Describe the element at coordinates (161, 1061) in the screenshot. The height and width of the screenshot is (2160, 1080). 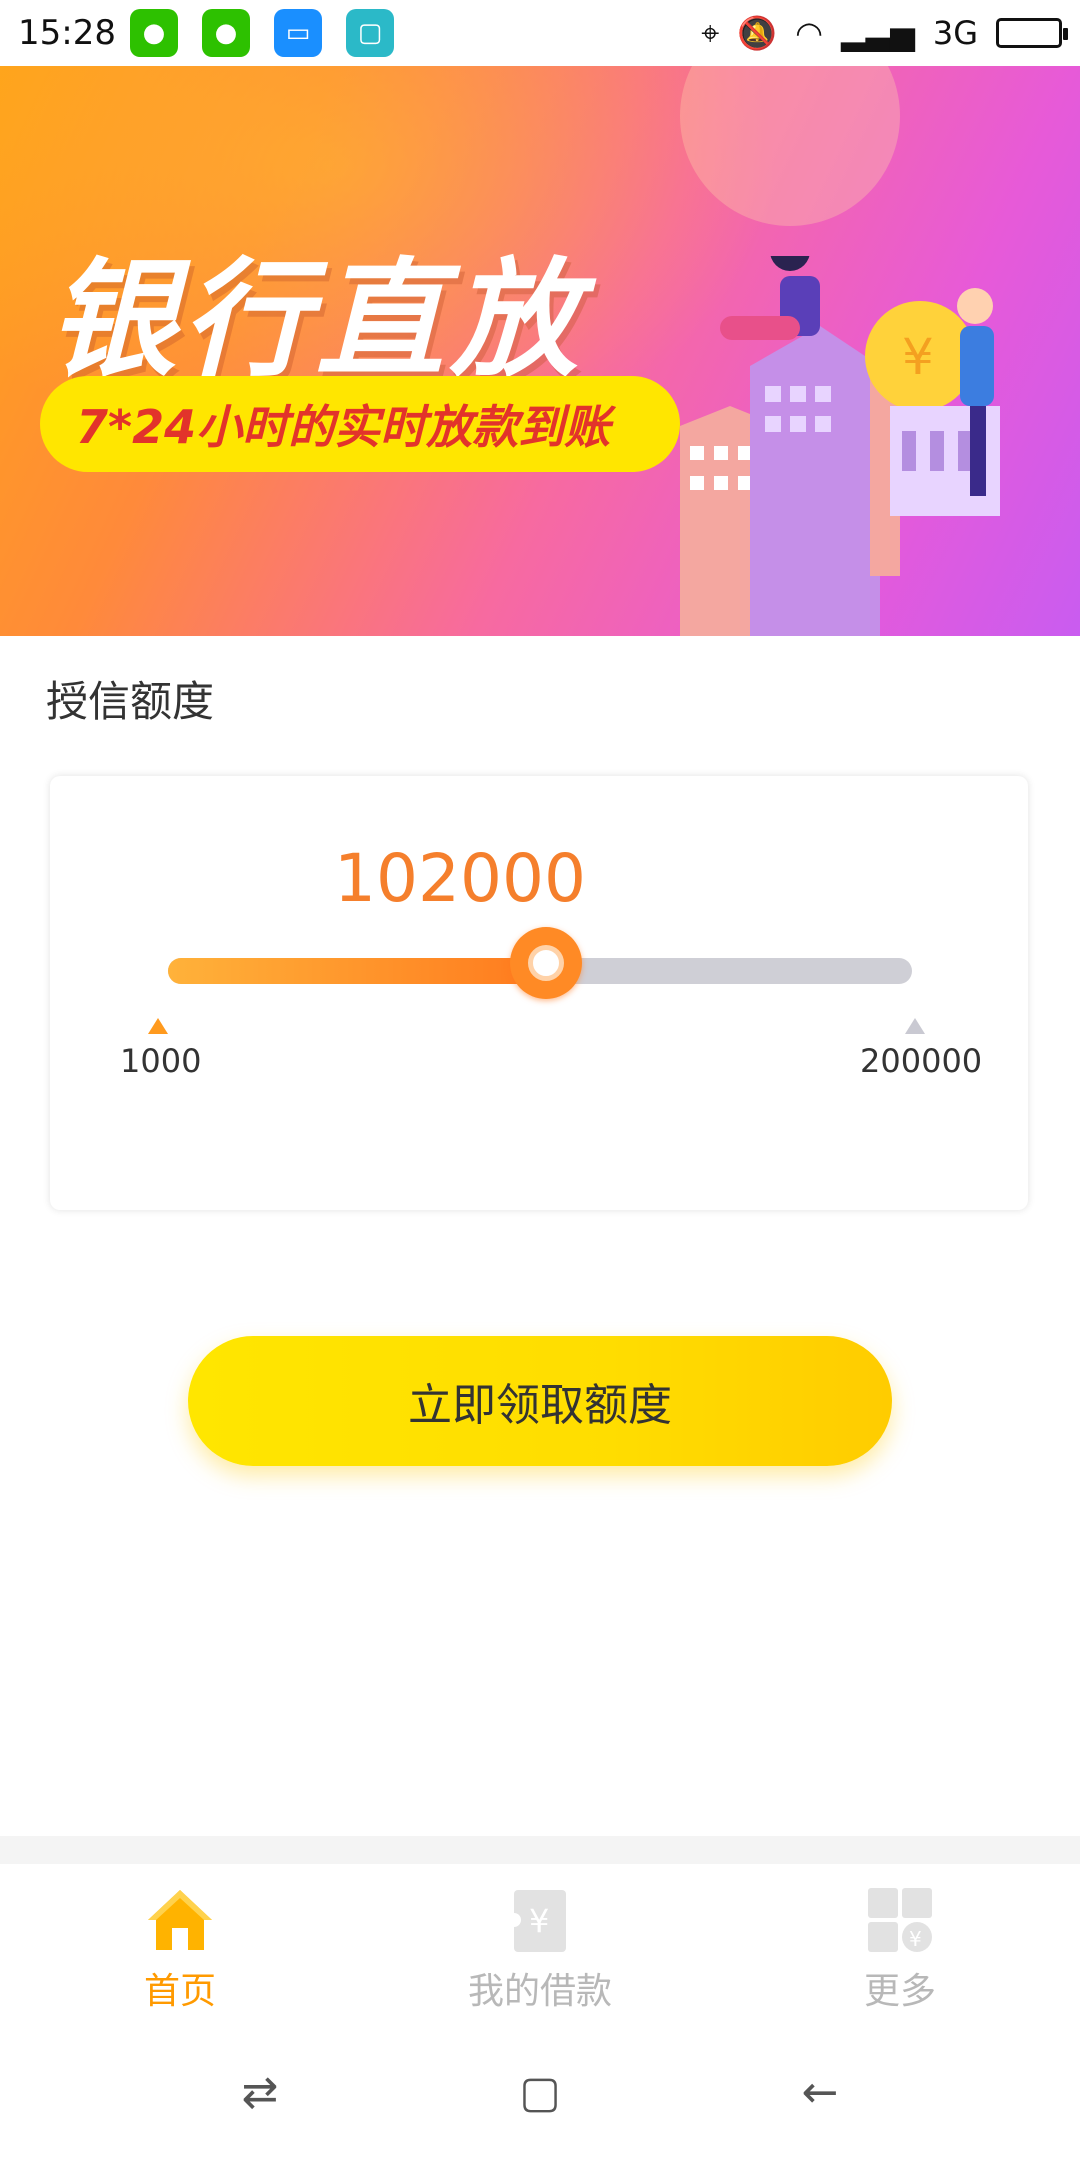
I see `min-label: 1000` at that location.